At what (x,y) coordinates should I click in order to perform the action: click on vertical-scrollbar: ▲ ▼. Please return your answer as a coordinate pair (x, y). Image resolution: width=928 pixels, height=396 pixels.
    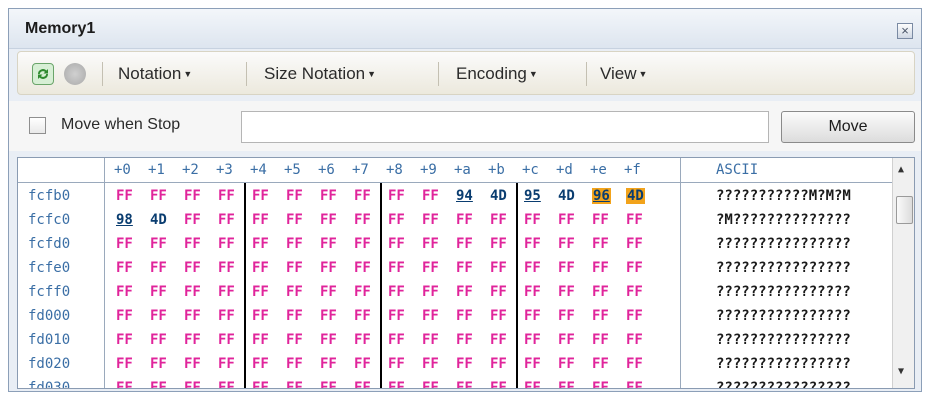
    Looking at the image, I should click on (903, 273).